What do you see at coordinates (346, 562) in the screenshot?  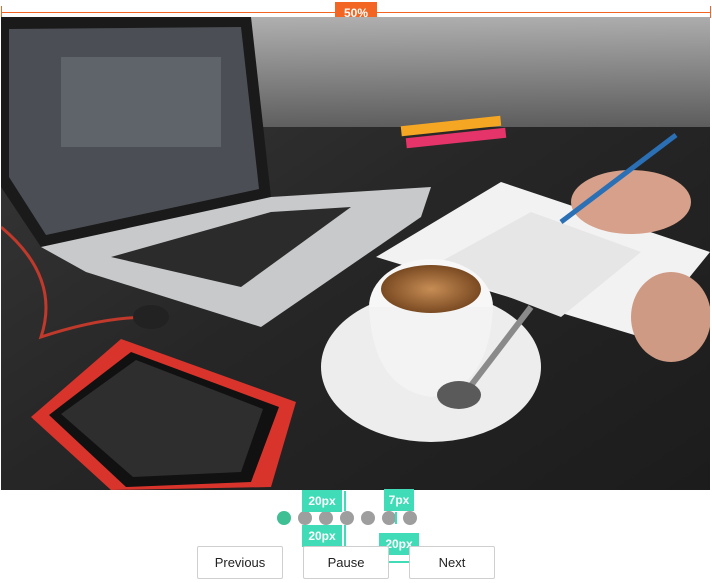 I see `pause-button: Pause` at bounding box center [346, 562].